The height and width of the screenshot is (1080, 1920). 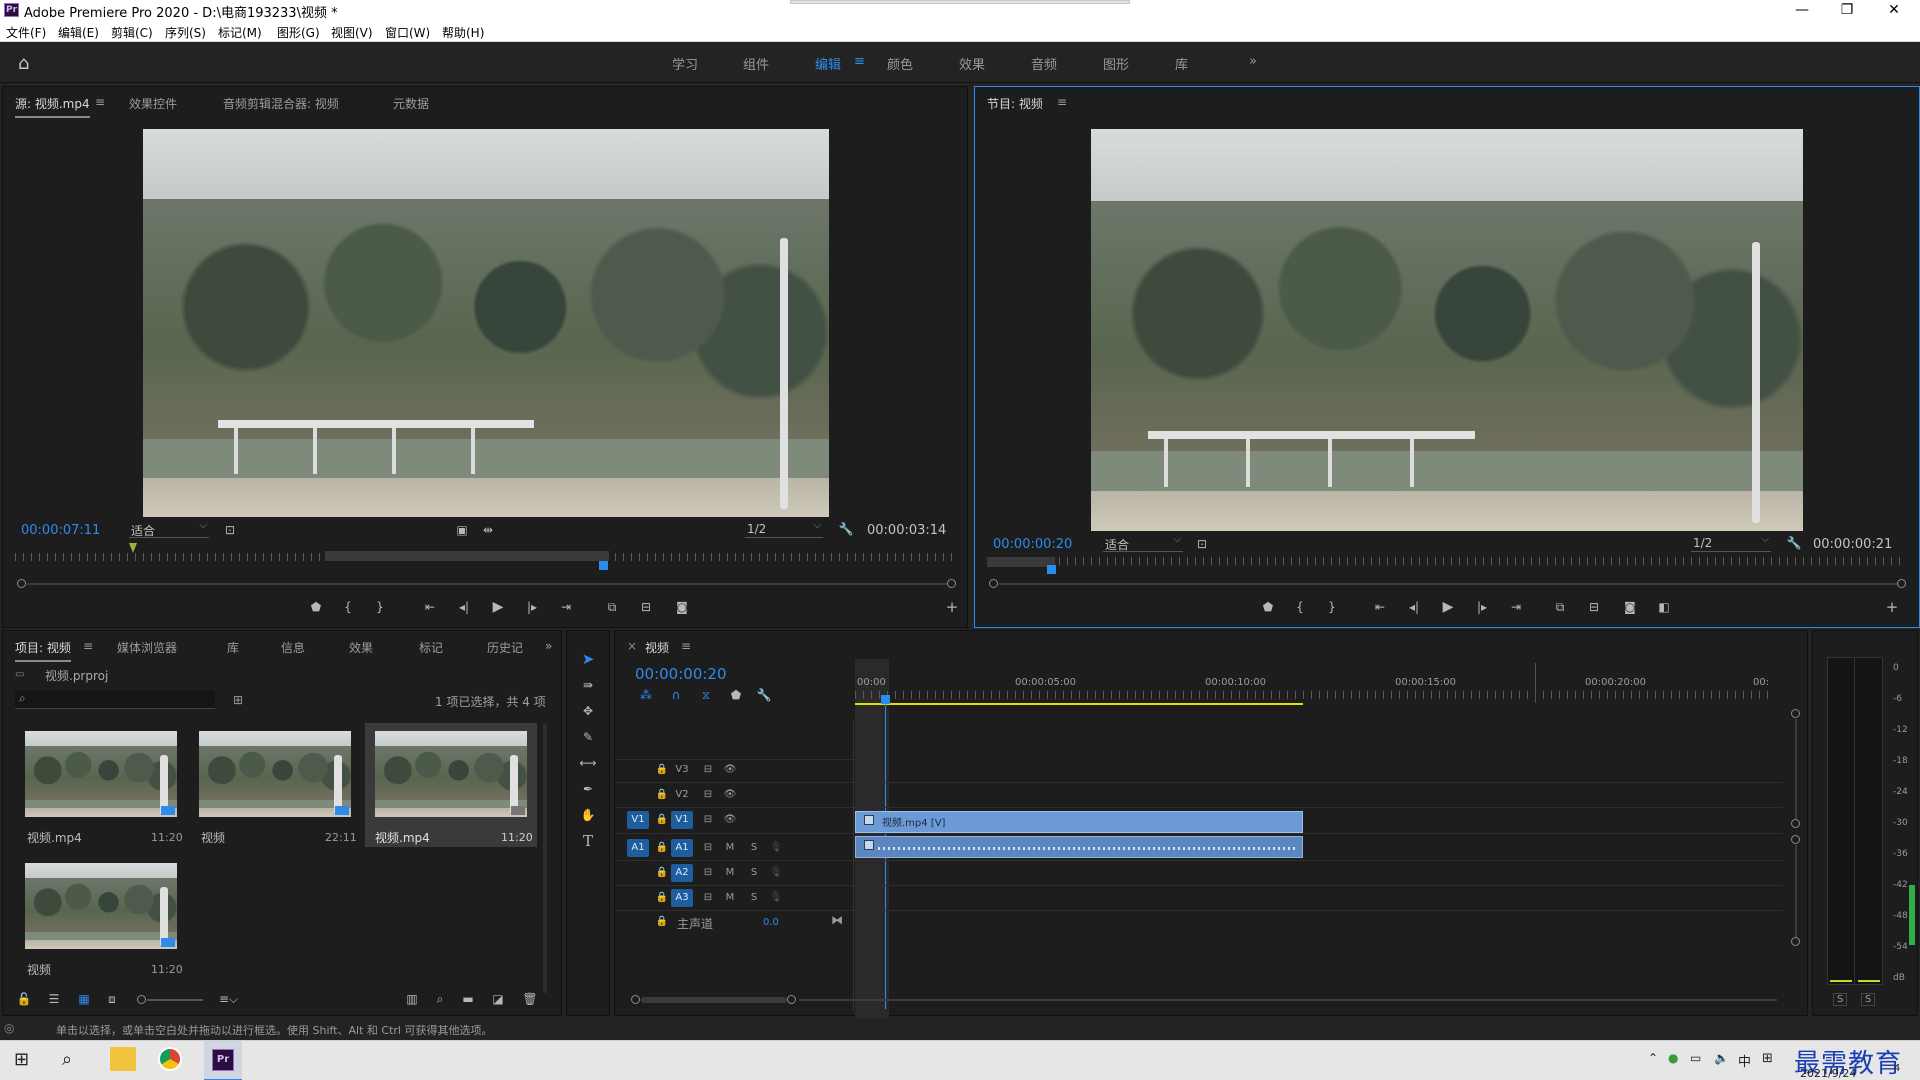 What do you see at coordinates (380, 607) in the screenshot?
I see `mark-out-icon: }` at bounding box center [380, 607].